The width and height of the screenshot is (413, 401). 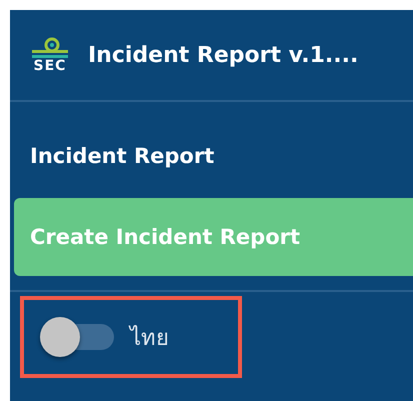 What do you see at coordinates (78, 337) in the screenshot?
I see `language-toggle` at bounding box center [78, 337].